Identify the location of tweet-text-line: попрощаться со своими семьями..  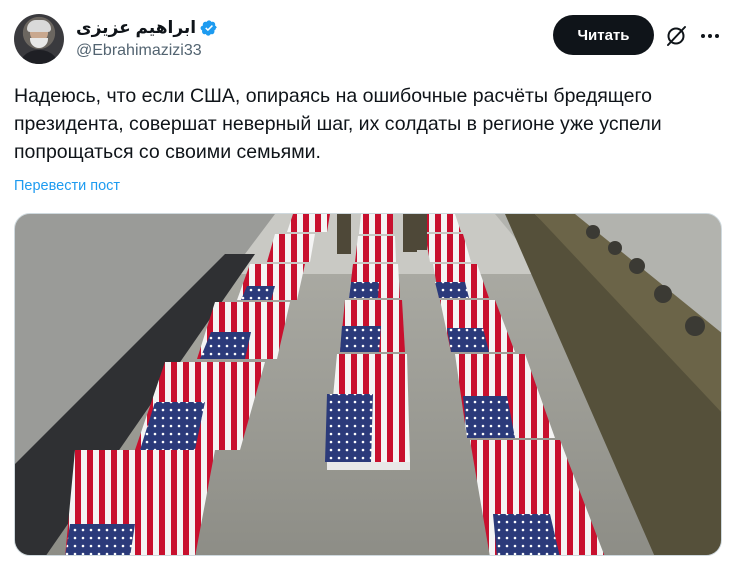
(167, 152).